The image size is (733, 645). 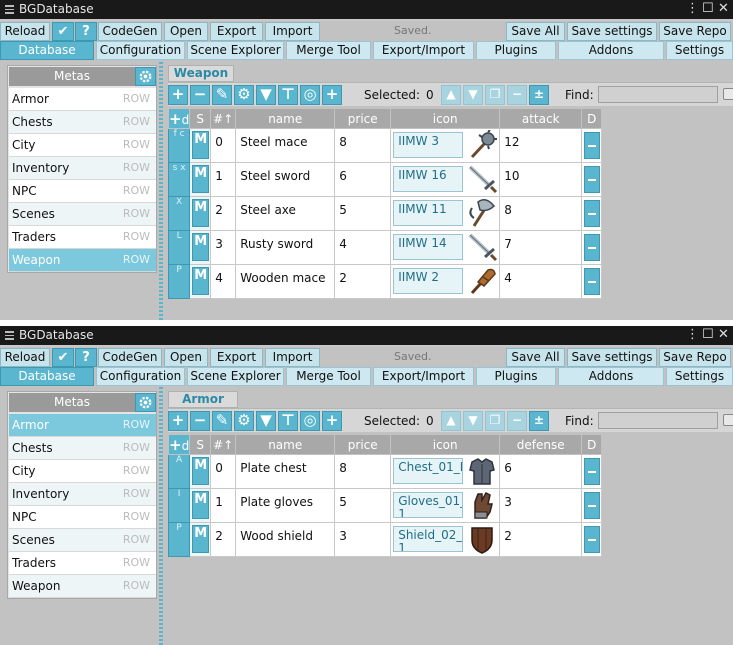 What do you see at coordinates (385, 281) in the screenshot?
I see `table-row: P M 4 Wooden mace 2 IIMW 24` at bounding box center [385, 281].